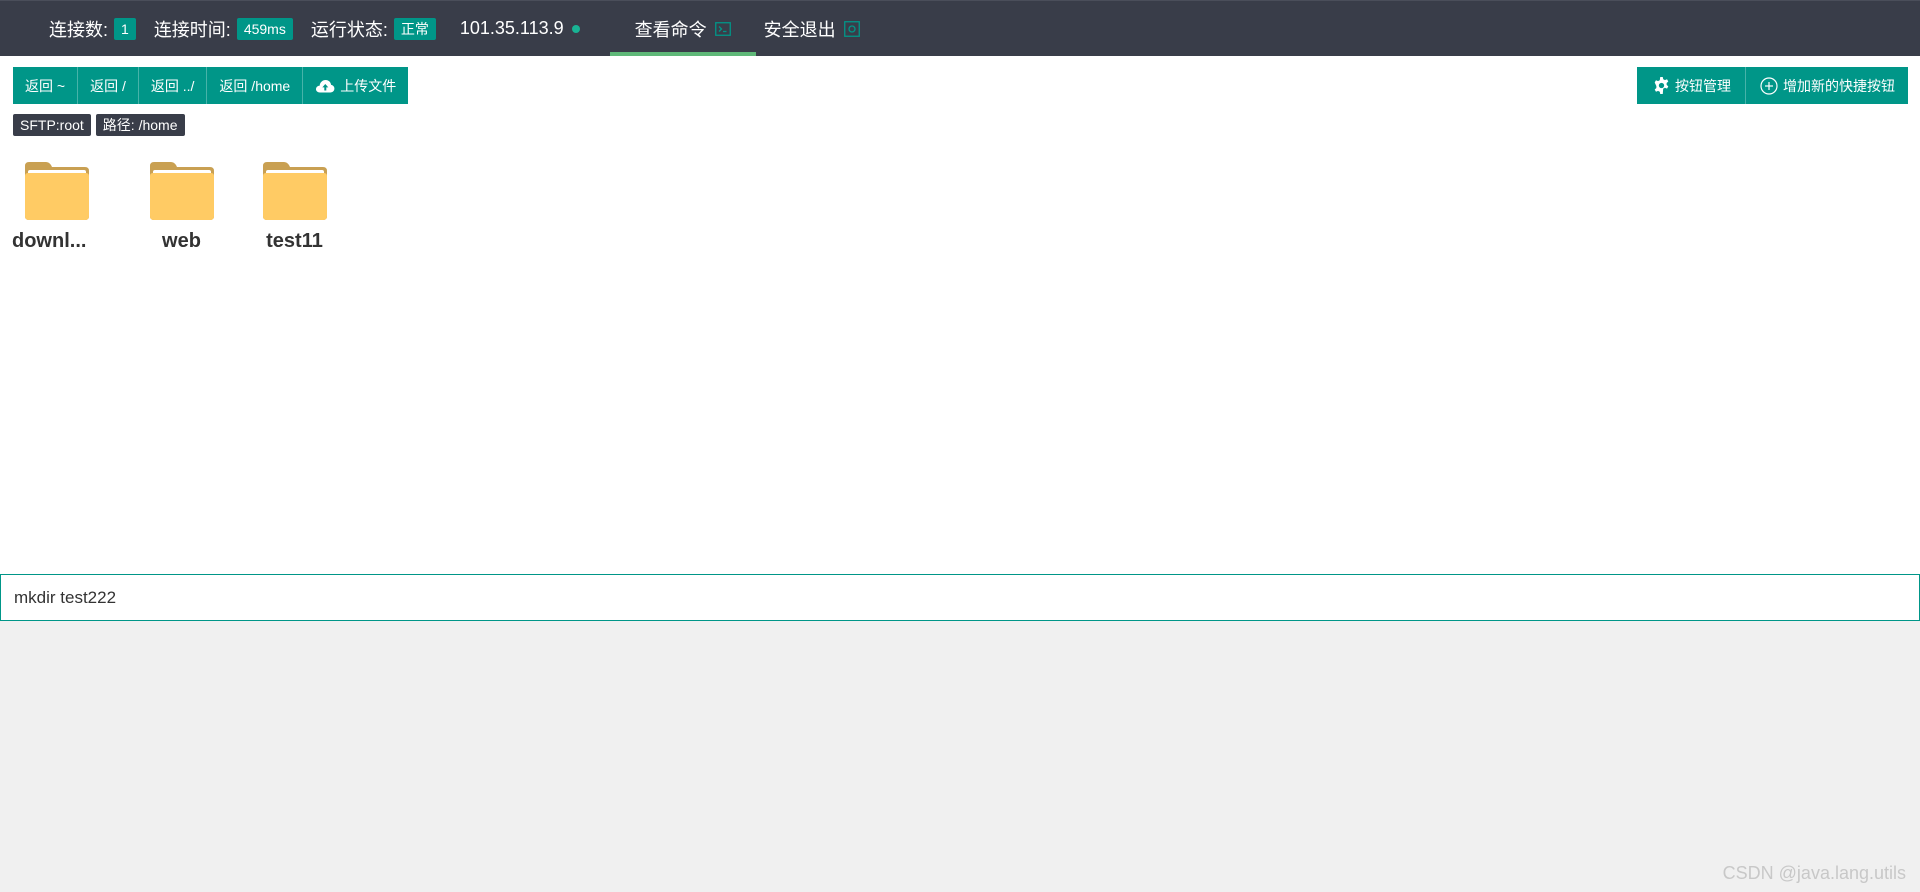  I want to click on connect-time-badge: 459ms, so click(264, 28).